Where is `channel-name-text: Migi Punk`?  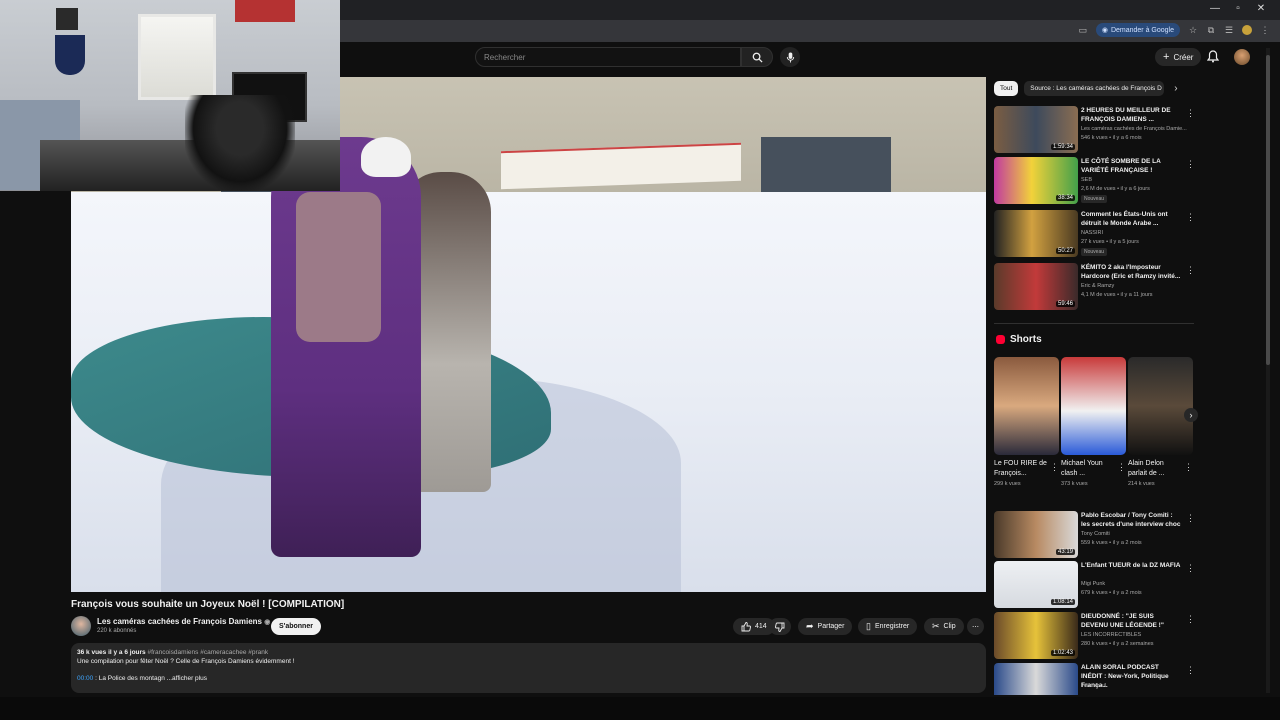
channel-name-text: Migi Punk is located at coordinates (1093, 584).